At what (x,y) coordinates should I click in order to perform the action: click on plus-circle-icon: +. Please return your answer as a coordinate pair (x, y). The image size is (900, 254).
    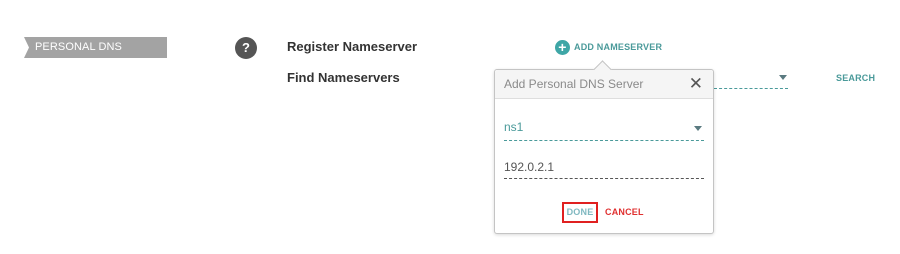
    Looking at the image, I should click on (562, 47).